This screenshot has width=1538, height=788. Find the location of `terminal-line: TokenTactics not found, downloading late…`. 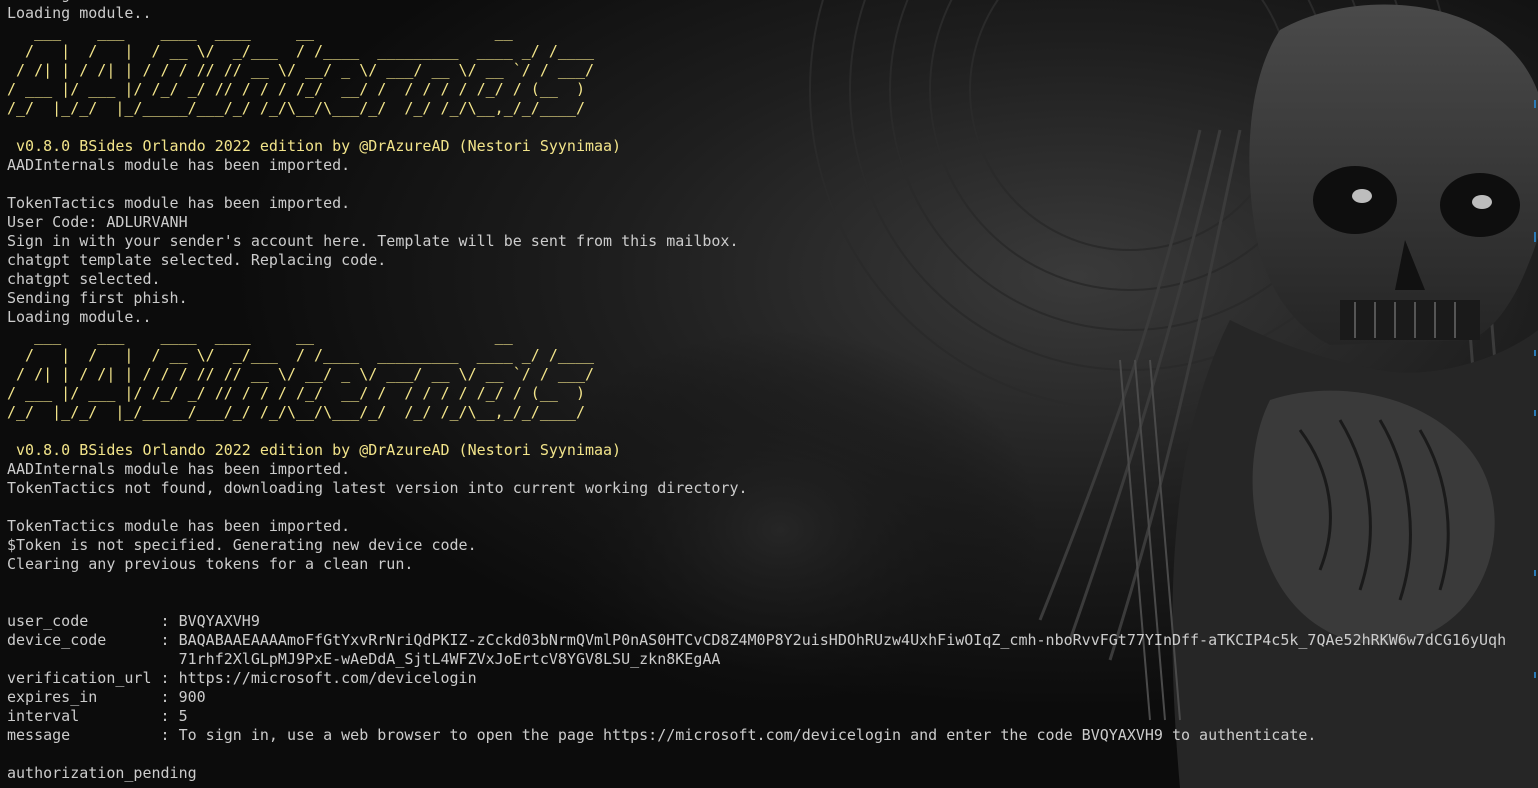

terminal-line: TokenTactics not found, downloading late… is located at coordinates (377, 488).